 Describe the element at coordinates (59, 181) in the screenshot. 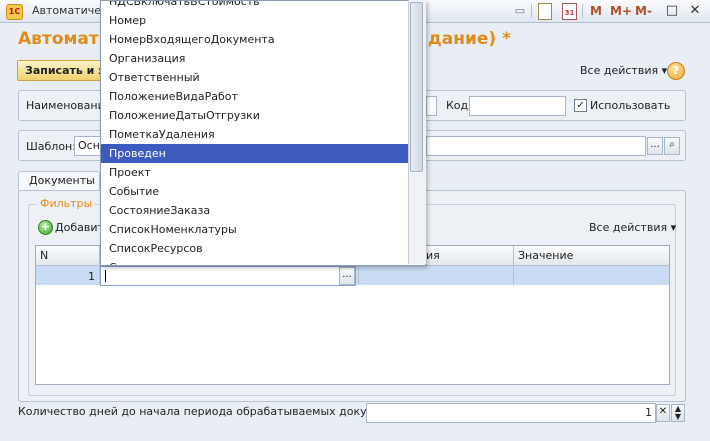

I see `tab-documents: Документы` at that location.